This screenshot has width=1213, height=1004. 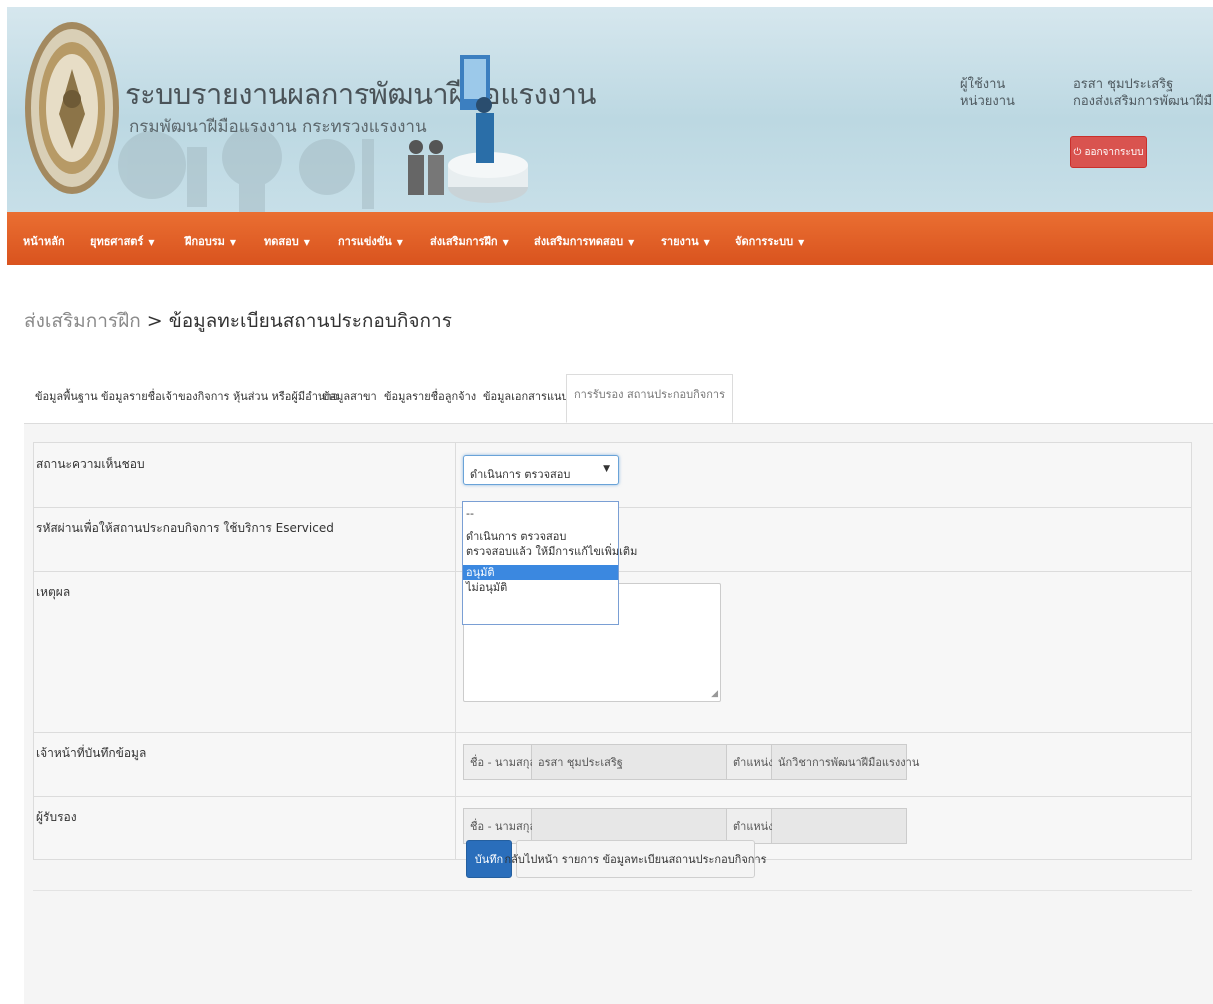 What do you see at coordinates (550, 551) in the screenshot?
I see `status-option: ตรวจสอบแล้ว ให้มีการแก้ไขเพิ่มเติม` at bounding box center [550, 551].